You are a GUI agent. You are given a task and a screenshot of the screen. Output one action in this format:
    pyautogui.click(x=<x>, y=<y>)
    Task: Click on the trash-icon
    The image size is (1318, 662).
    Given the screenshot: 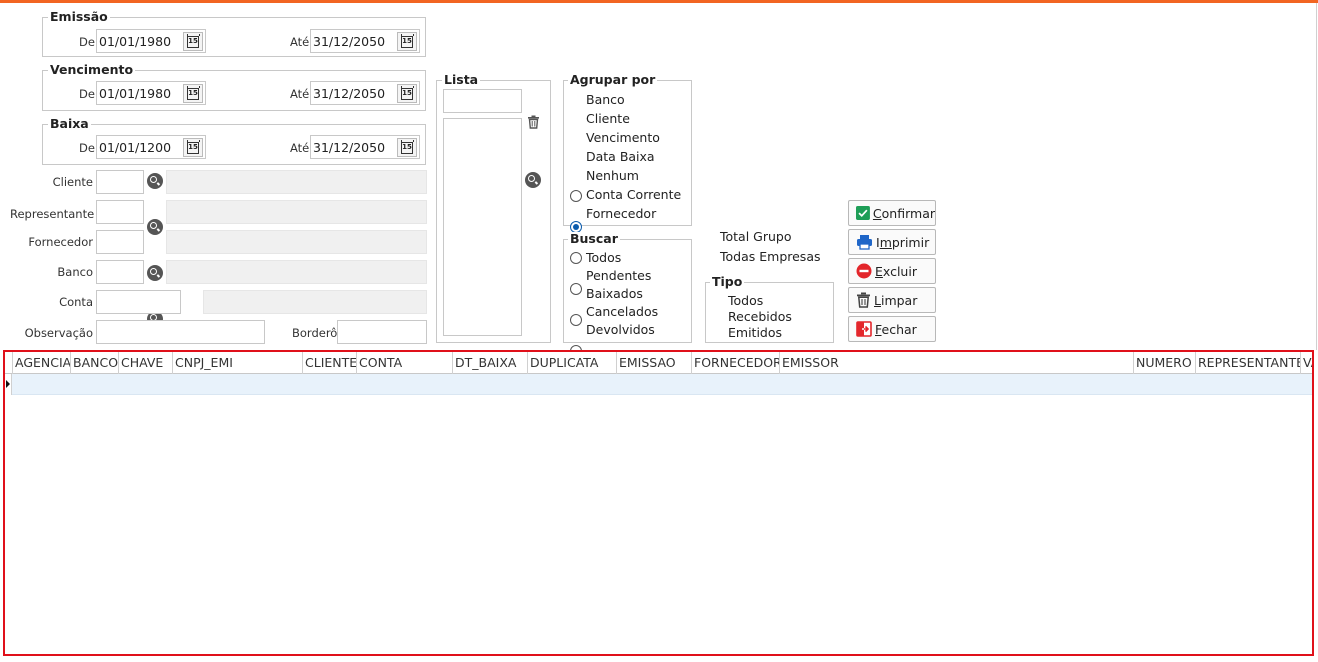 What is the action you would take?
    pyautogui.click(x=533, y=122)
    